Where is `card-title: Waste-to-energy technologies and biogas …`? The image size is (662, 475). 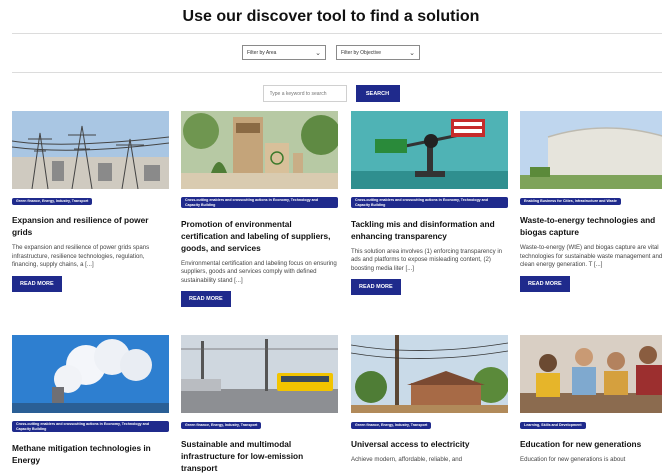 card-title: Waste-to-energy technologies and biogas … is located at coordinates (591, 226).